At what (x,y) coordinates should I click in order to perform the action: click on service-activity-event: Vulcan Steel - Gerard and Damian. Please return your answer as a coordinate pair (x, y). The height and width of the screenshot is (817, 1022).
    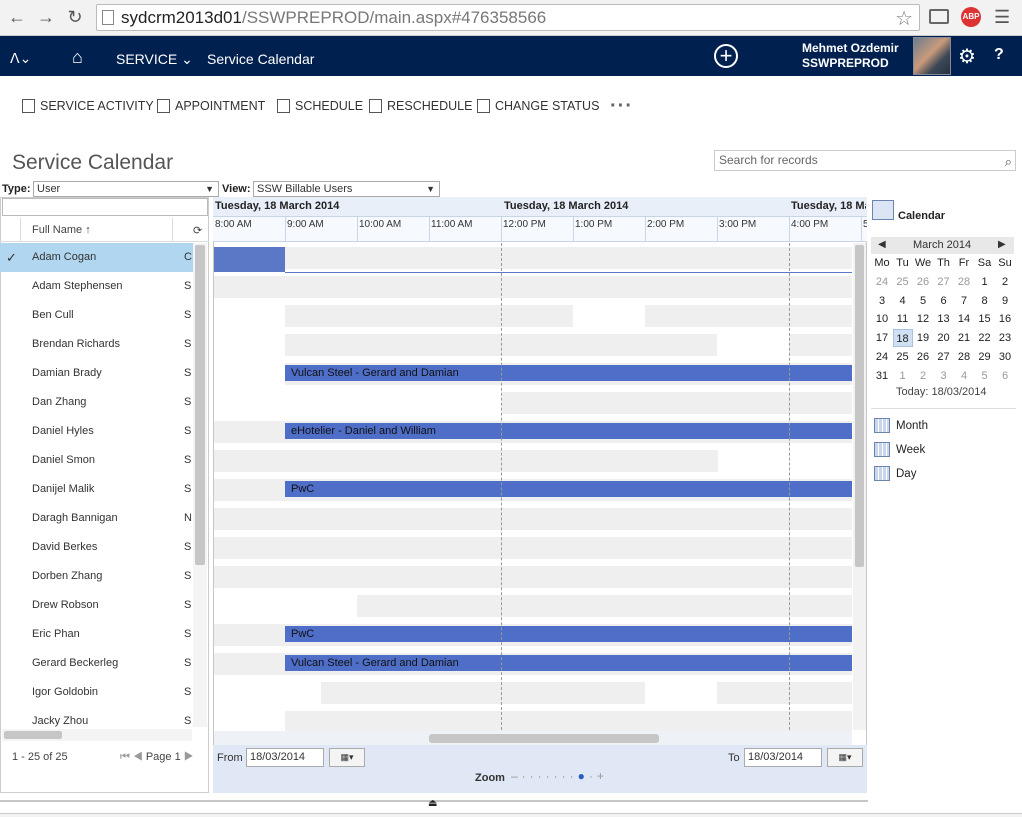
    Looking at the image, I should click on (568, 373).